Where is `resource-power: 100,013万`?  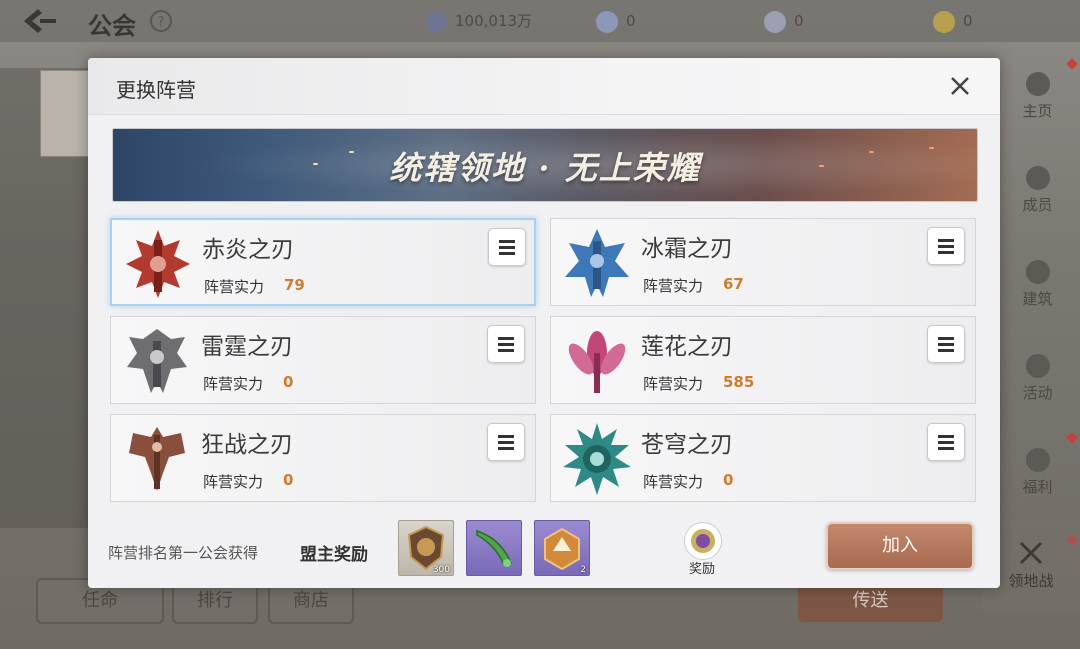 resource-power: 100,013万 is located at coordinates (478, 21).